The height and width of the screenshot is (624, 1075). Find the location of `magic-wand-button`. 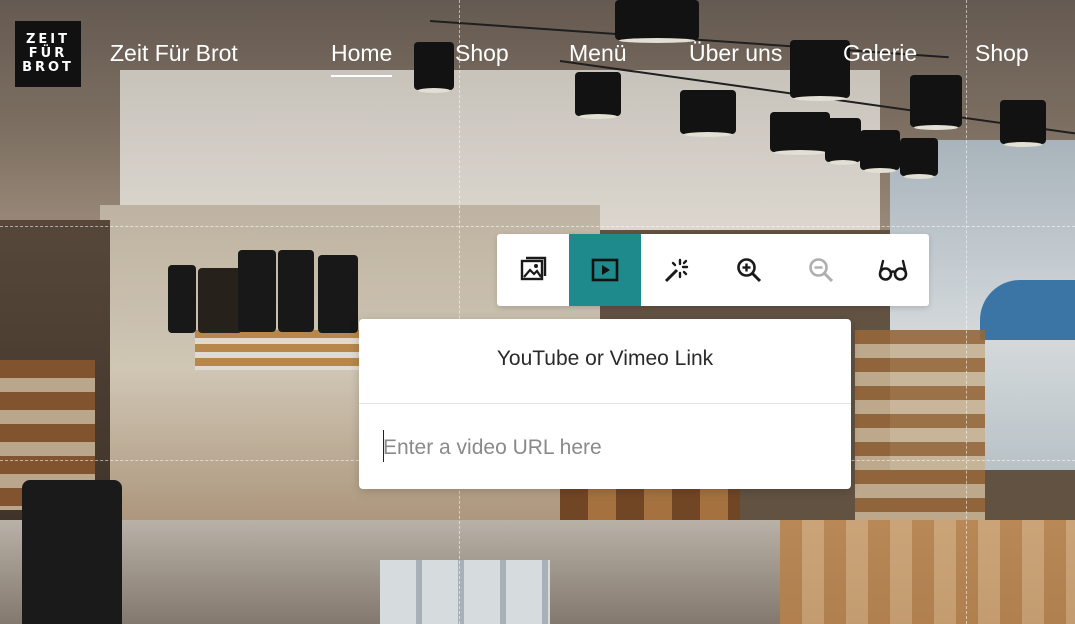

magic-wand-button is located at coordinates (677, 270).